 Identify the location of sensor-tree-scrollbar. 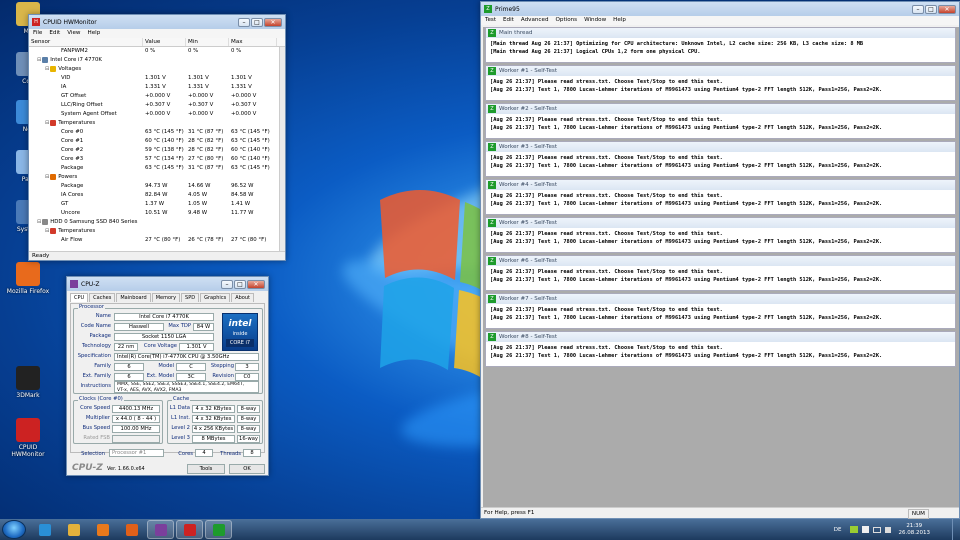
(282, 149).